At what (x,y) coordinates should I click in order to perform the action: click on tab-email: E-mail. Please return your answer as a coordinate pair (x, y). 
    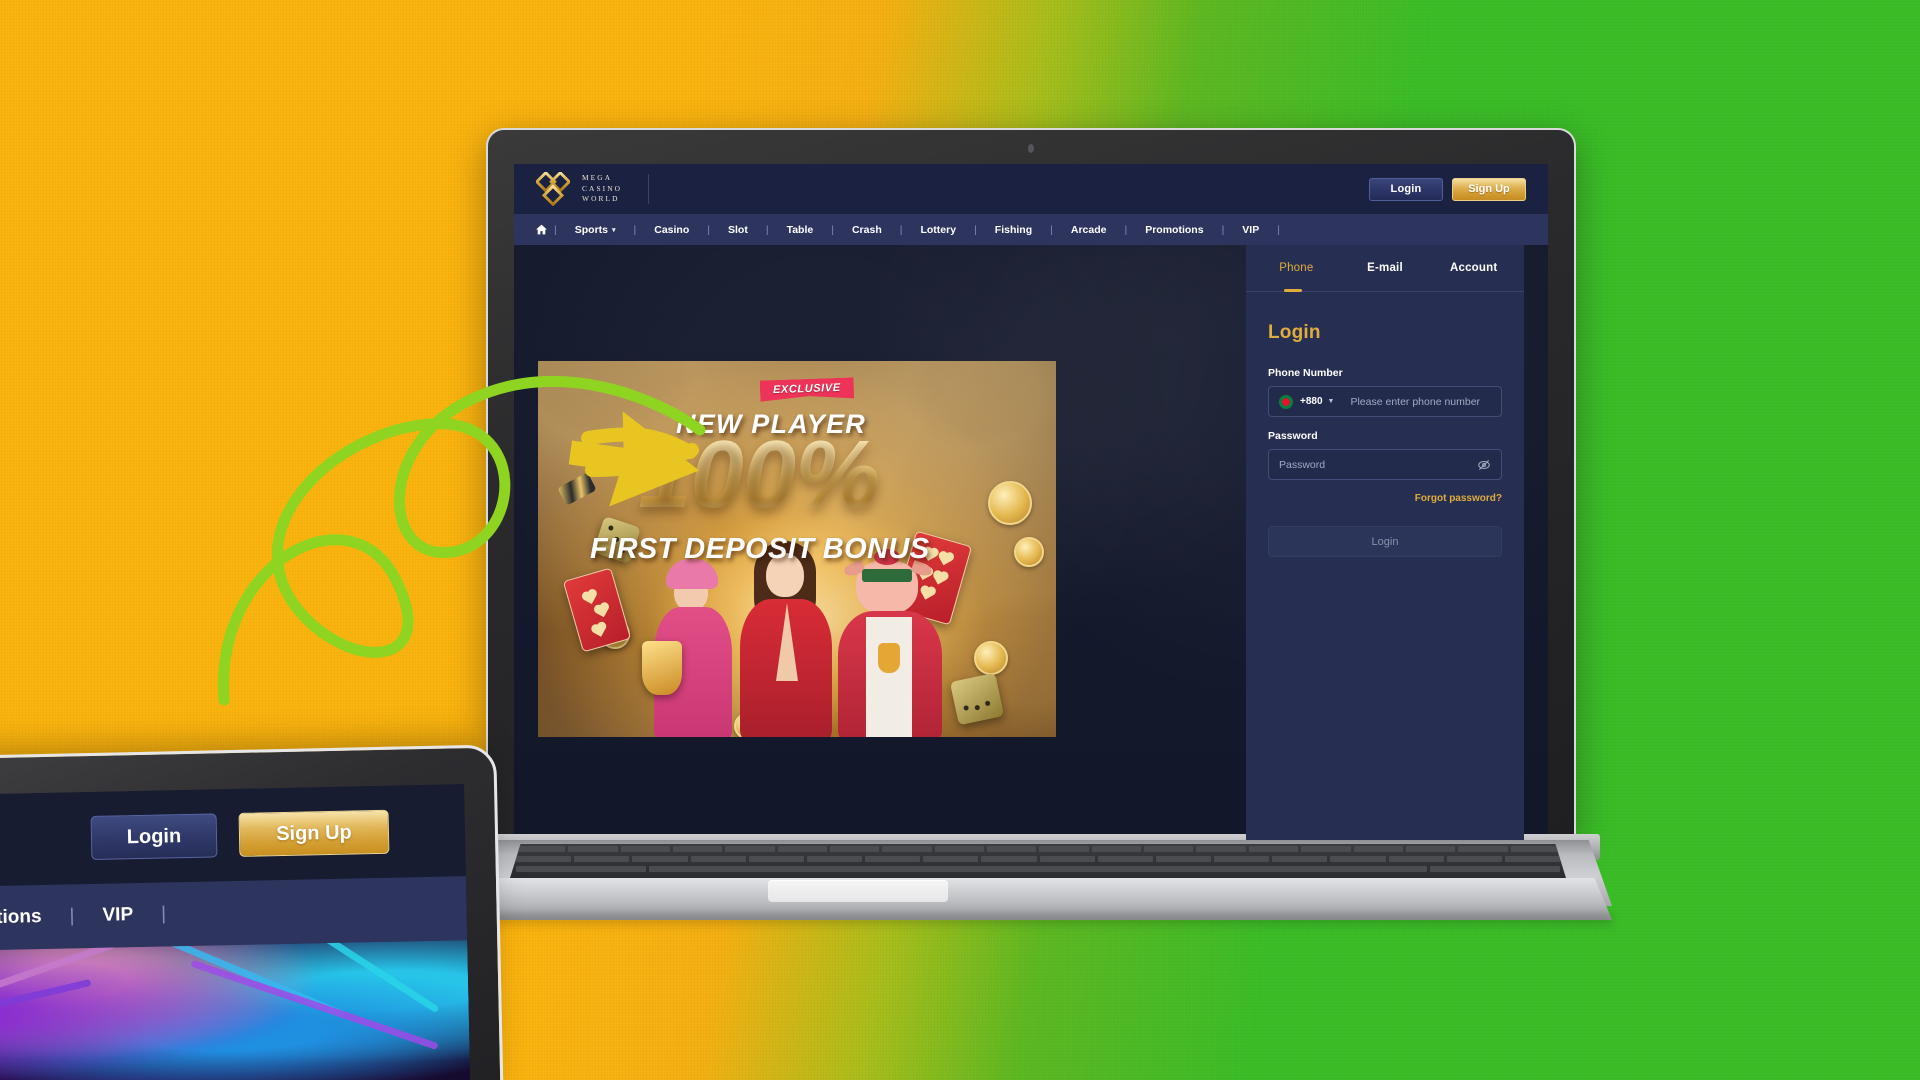
    Looking at the image, I should click on (1385, 268).